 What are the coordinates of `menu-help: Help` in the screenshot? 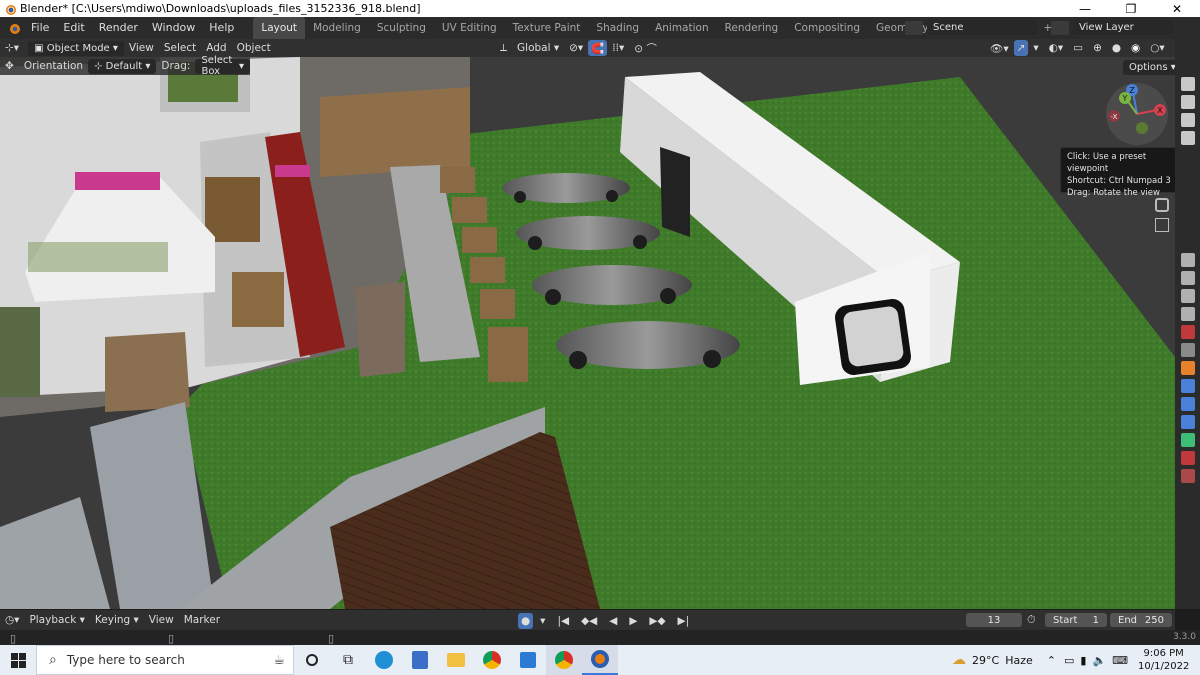 It's located at (221, 28).